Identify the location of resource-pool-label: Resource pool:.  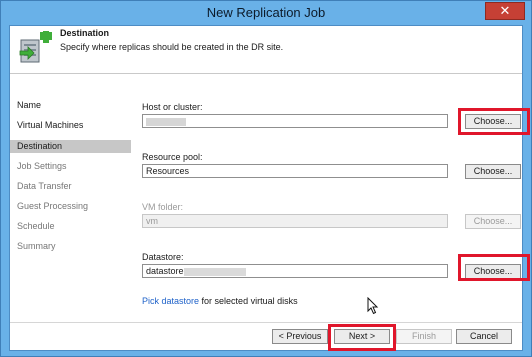
(172, 157).